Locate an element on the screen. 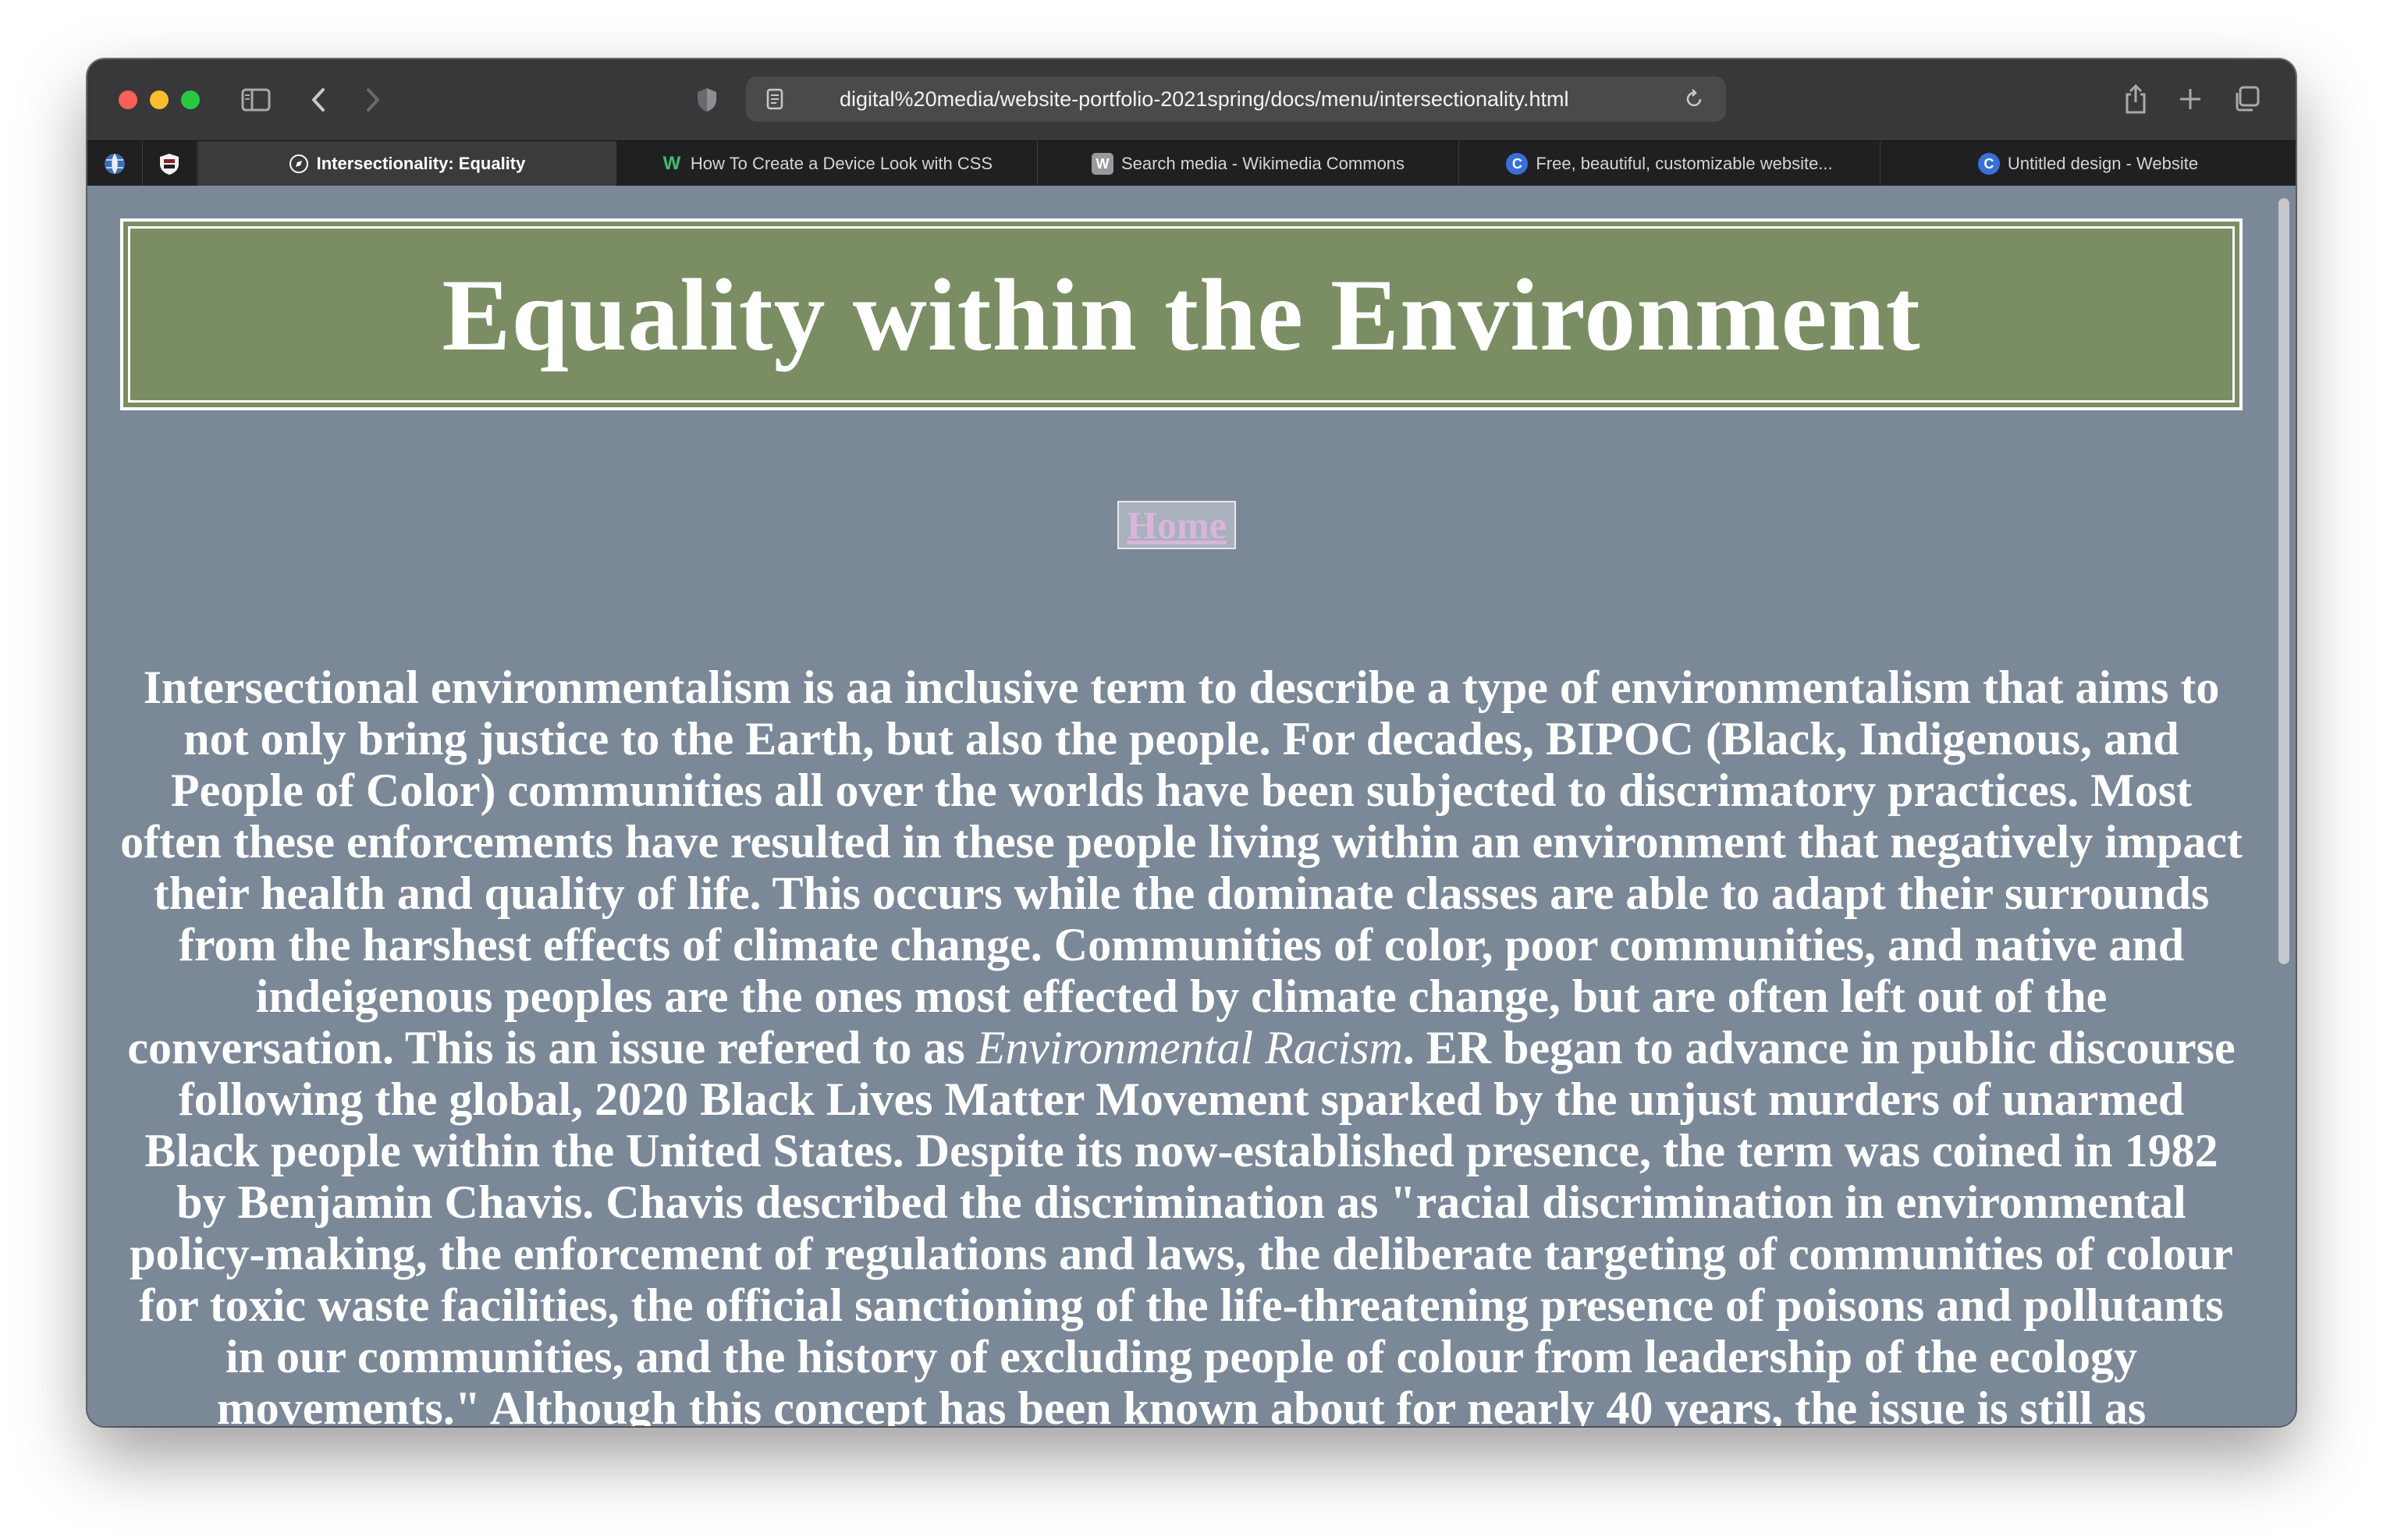 The height and width of the screenshot is (1540, 2383). tab-device-look-css: W How To Create a Device Look with CSS is located at coordinates (827, 163).